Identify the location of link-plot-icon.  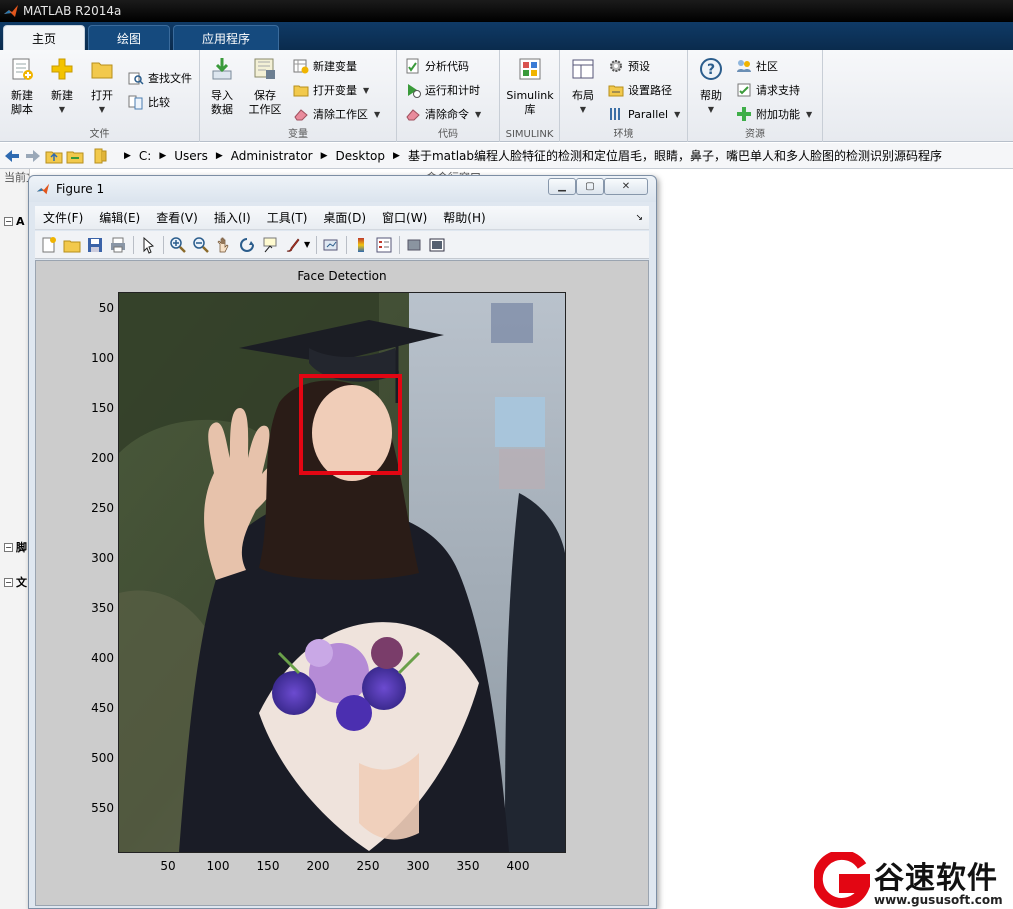
(331, 245).